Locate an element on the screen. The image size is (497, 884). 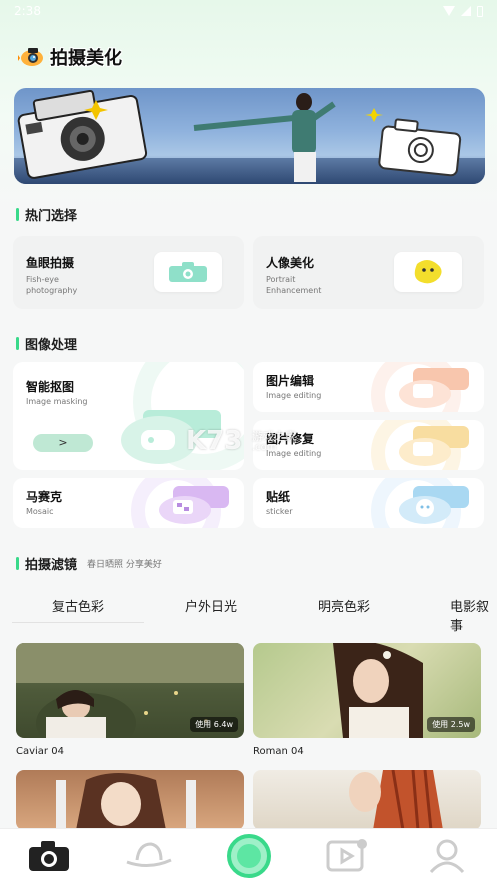
tab-hat is located at coordinates (149, 856).